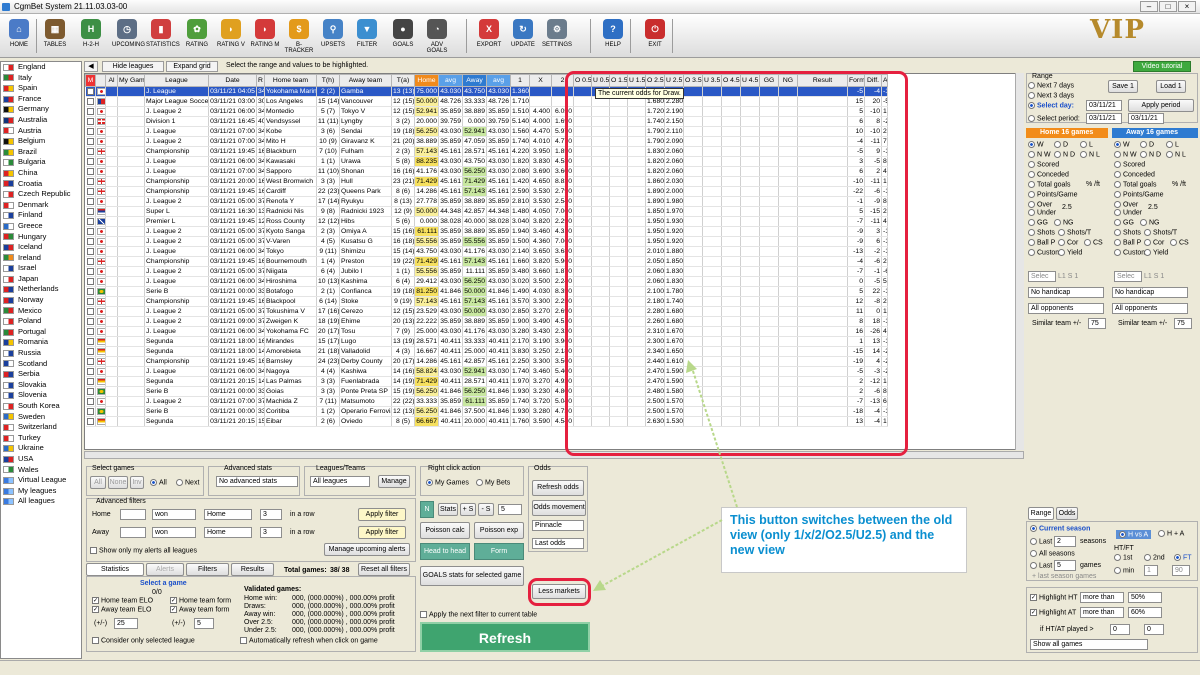 Image resolution: width=1200 pixels, height=675 pixels. What do you see at coordinates (1146, 118) in the screenshot?
I see `period-end-input: 03/11/21` at bounding box center [1146, 118].